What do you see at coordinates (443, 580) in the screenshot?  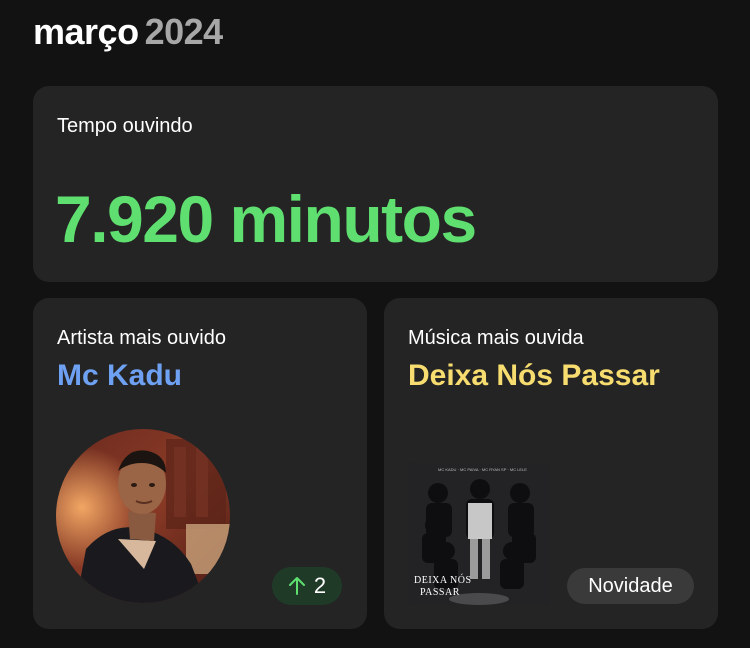 I see `svg-text: DEIXA NÓS` at bounding box center [443, 580].